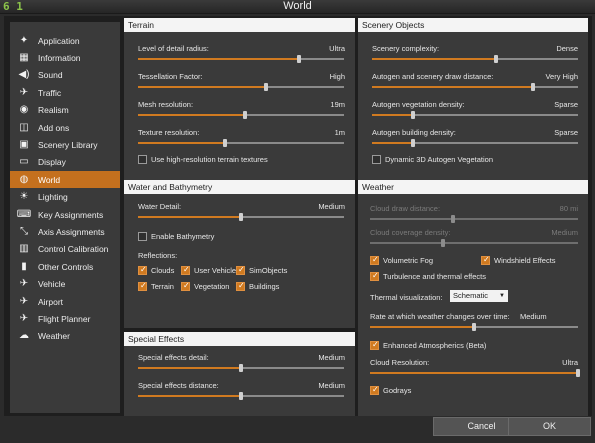 The height and width of the screenshot is (443, 595). I want to click on thermal-visualization-select: Schematic ▼, so click(479, 296).